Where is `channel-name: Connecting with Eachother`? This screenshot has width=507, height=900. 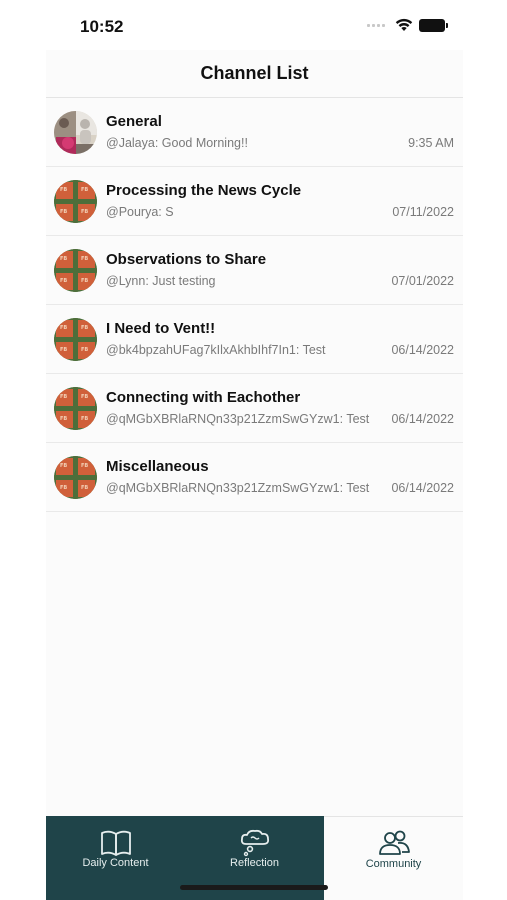 channel-name: Connecting with Eachother is located at coordinates (203, 397).